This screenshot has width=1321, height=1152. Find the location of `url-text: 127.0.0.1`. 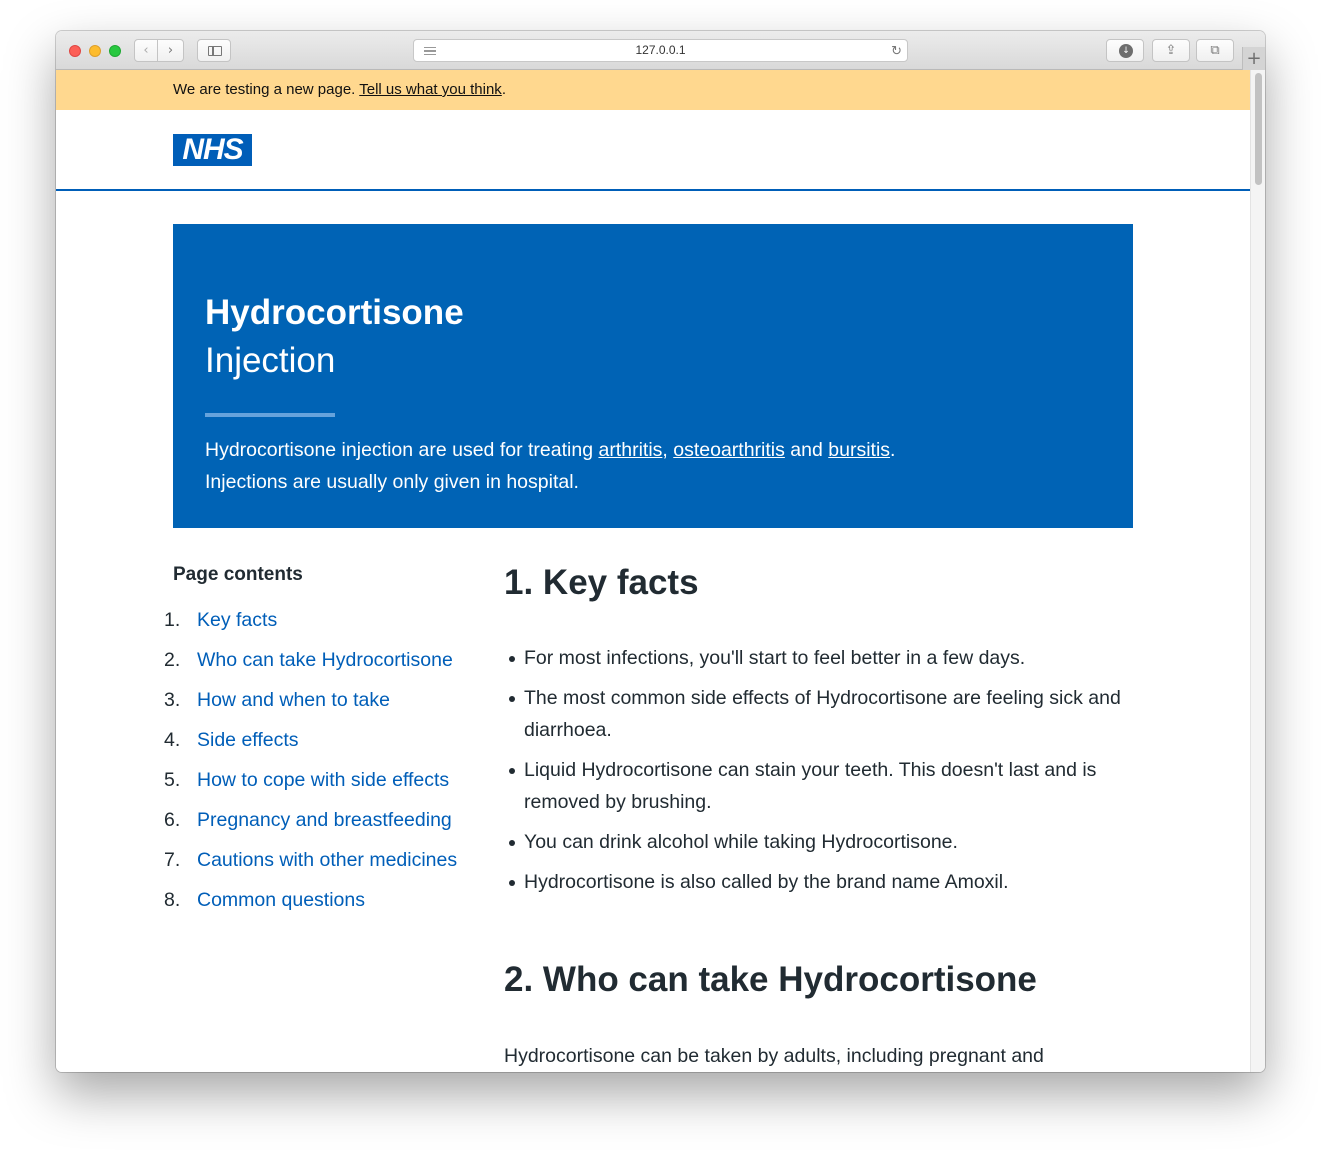

url-text: 127.0.0.1 is located at coordinates (660, 50).